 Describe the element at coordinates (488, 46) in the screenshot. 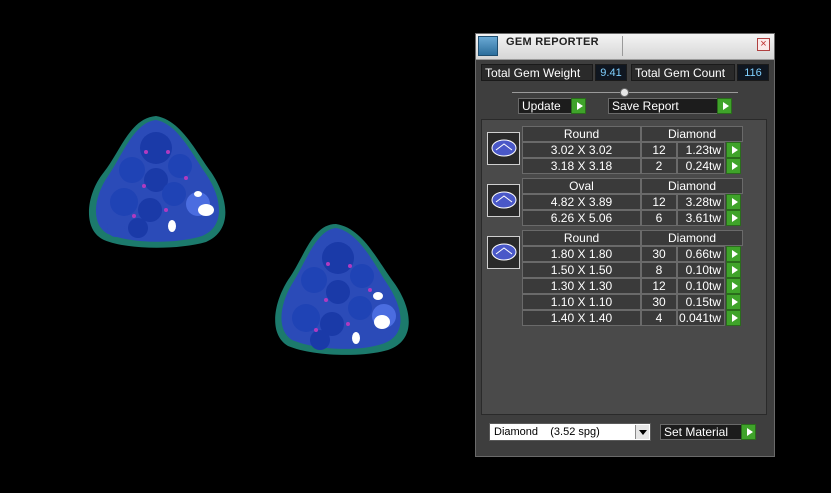

I see `app-icon` at that location.